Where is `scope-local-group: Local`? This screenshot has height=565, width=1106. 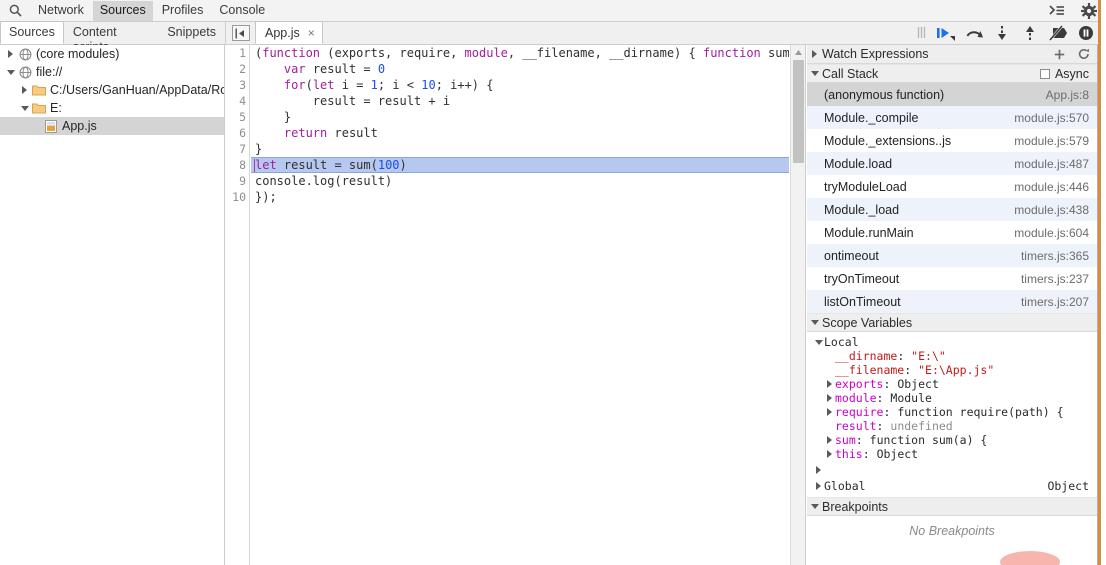 scope-local-group: Local is located at coordinates (952, 342).